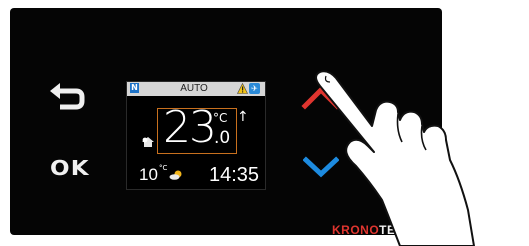 The image size is (529, 246). I want to click on return-arrow-icon, so click(67, 96).